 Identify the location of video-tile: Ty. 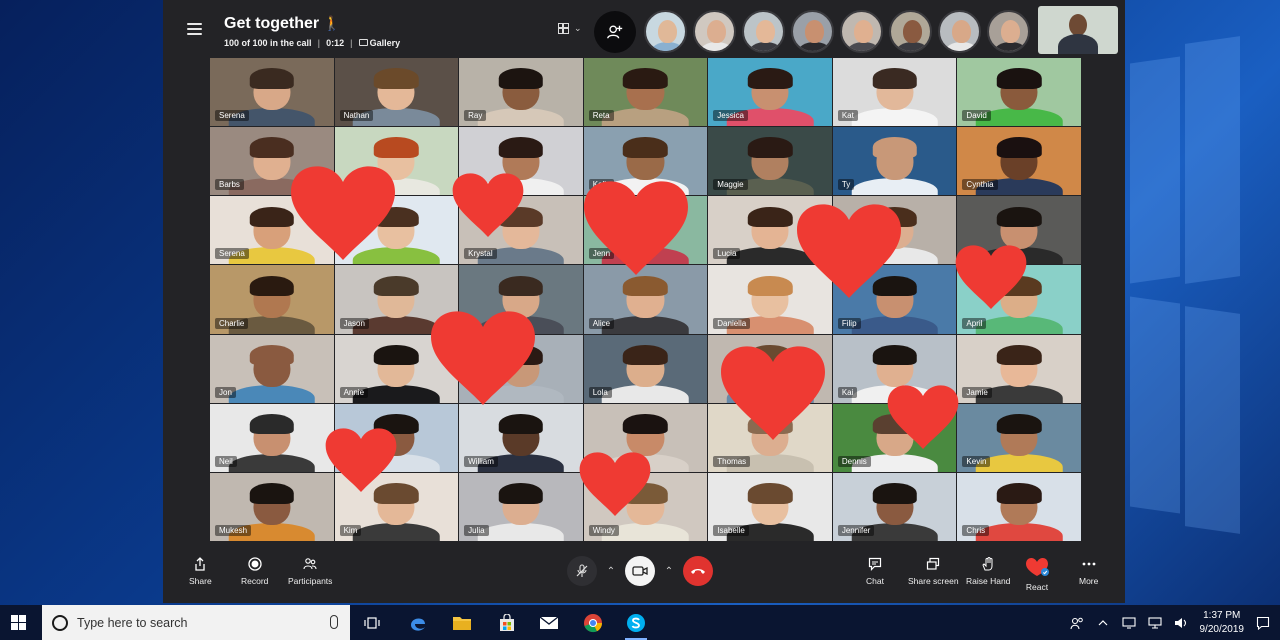
(894, 161).